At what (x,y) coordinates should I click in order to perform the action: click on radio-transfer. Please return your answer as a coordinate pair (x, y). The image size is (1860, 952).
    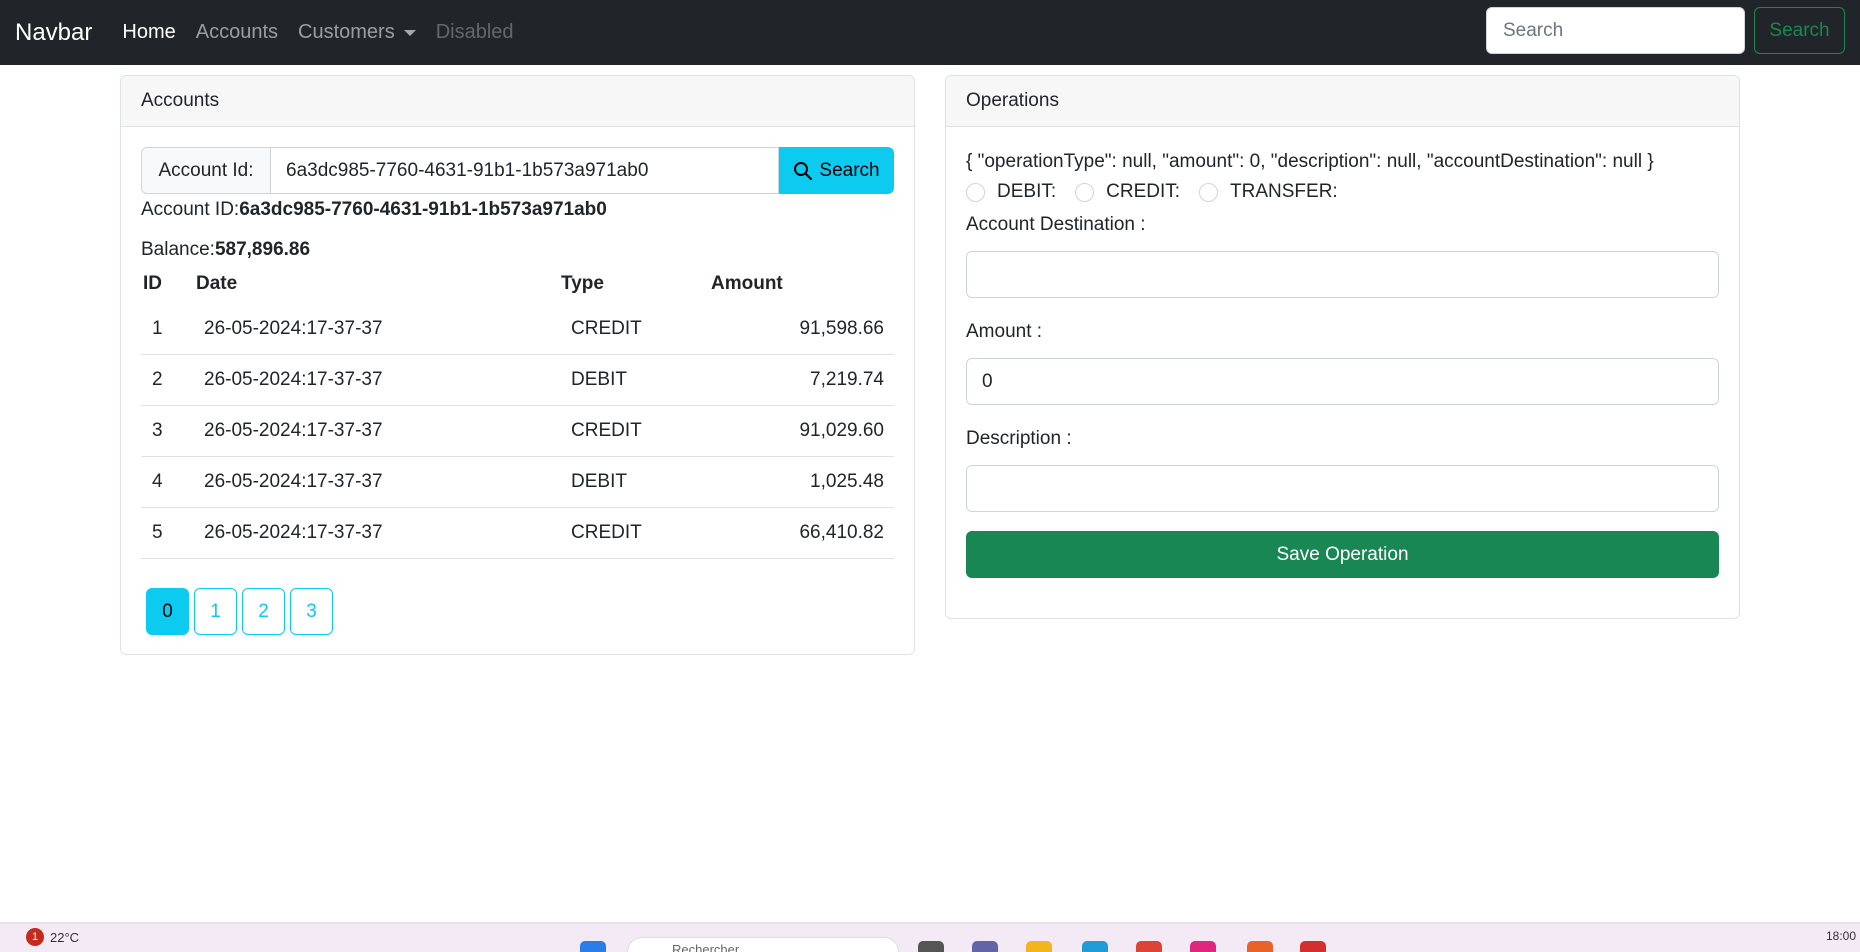
    Looking at the image, I should click on (1209, 192).